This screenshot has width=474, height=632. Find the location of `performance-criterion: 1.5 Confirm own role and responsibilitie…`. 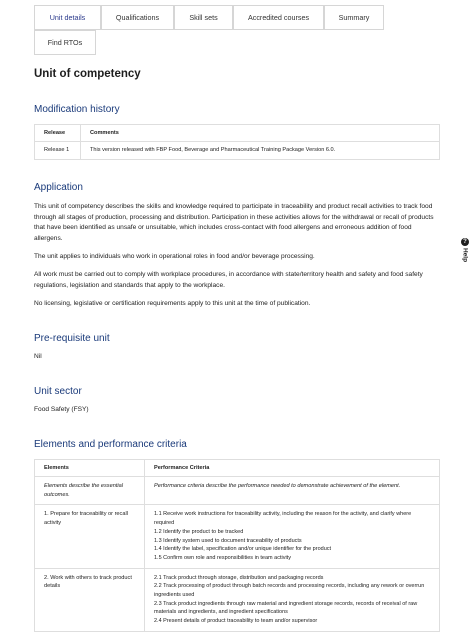

performance-criterion: 1.5 Confirm own role and responsibilitie… is located at coordinates (222, 557).